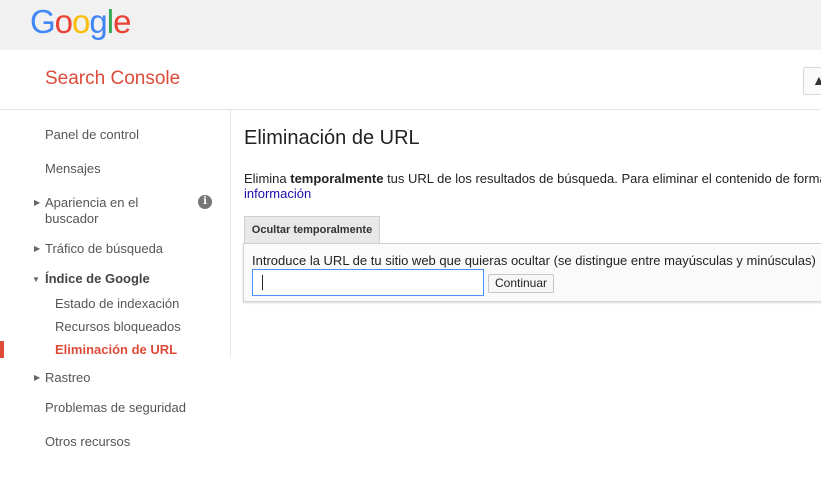 The image size is (821, 483). I want to click on url-input, so click(368, 282).